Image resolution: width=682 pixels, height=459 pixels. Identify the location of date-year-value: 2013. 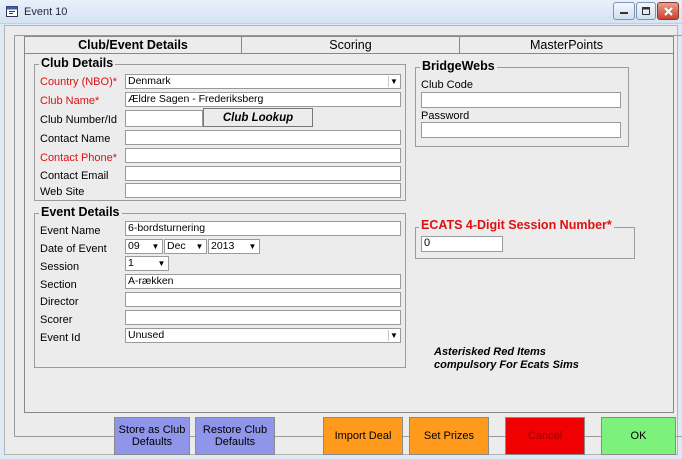
(223, 246).